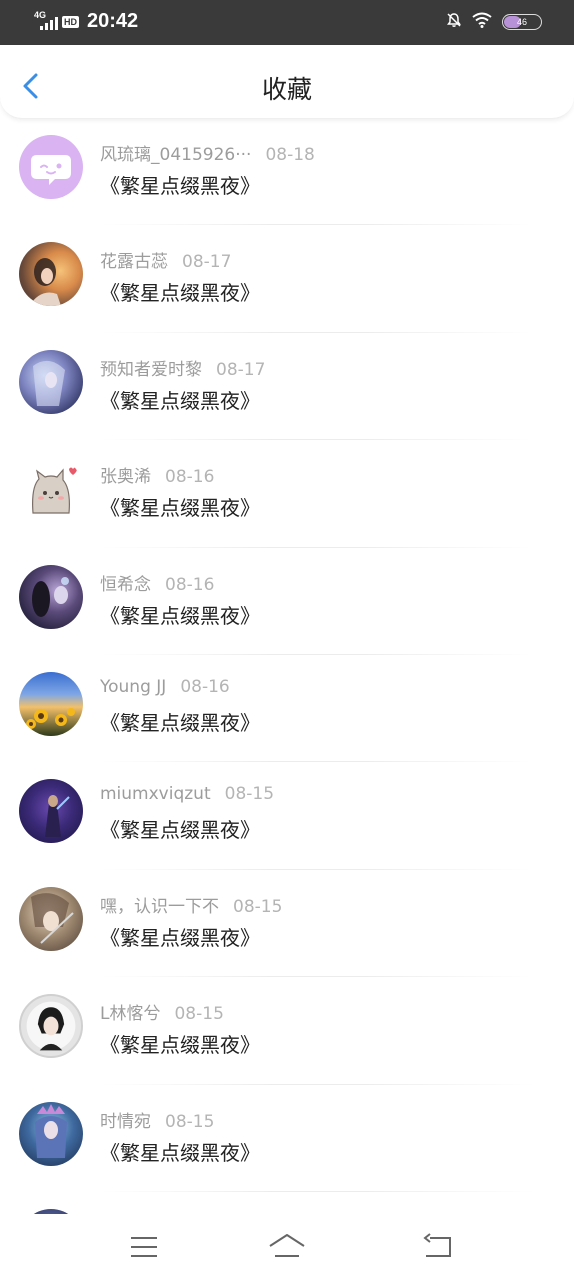  I want to click on favorite-date: 08-18, so click(290, 155).